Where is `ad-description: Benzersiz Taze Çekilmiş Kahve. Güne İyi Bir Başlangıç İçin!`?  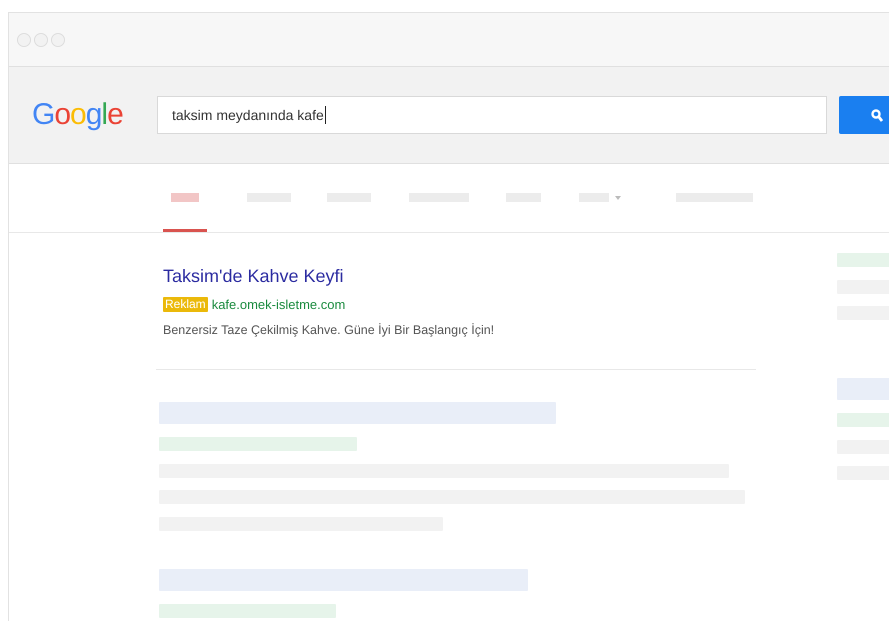 ad-description: Benzersiz Taze Çekilmiş Kahve. Güne İyi Bir Başlangıç İçin! is located at coordinates (329, 330).